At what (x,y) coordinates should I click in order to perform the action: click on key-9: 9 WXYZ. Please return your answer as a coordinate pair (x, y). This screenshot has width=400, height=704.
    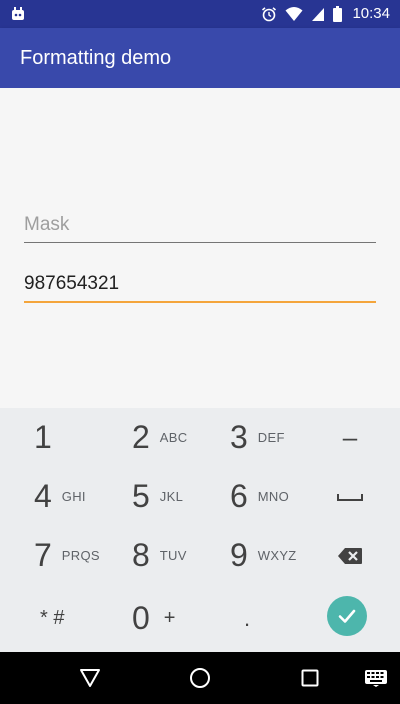
    Looking at the image, I should click on (275, 555).